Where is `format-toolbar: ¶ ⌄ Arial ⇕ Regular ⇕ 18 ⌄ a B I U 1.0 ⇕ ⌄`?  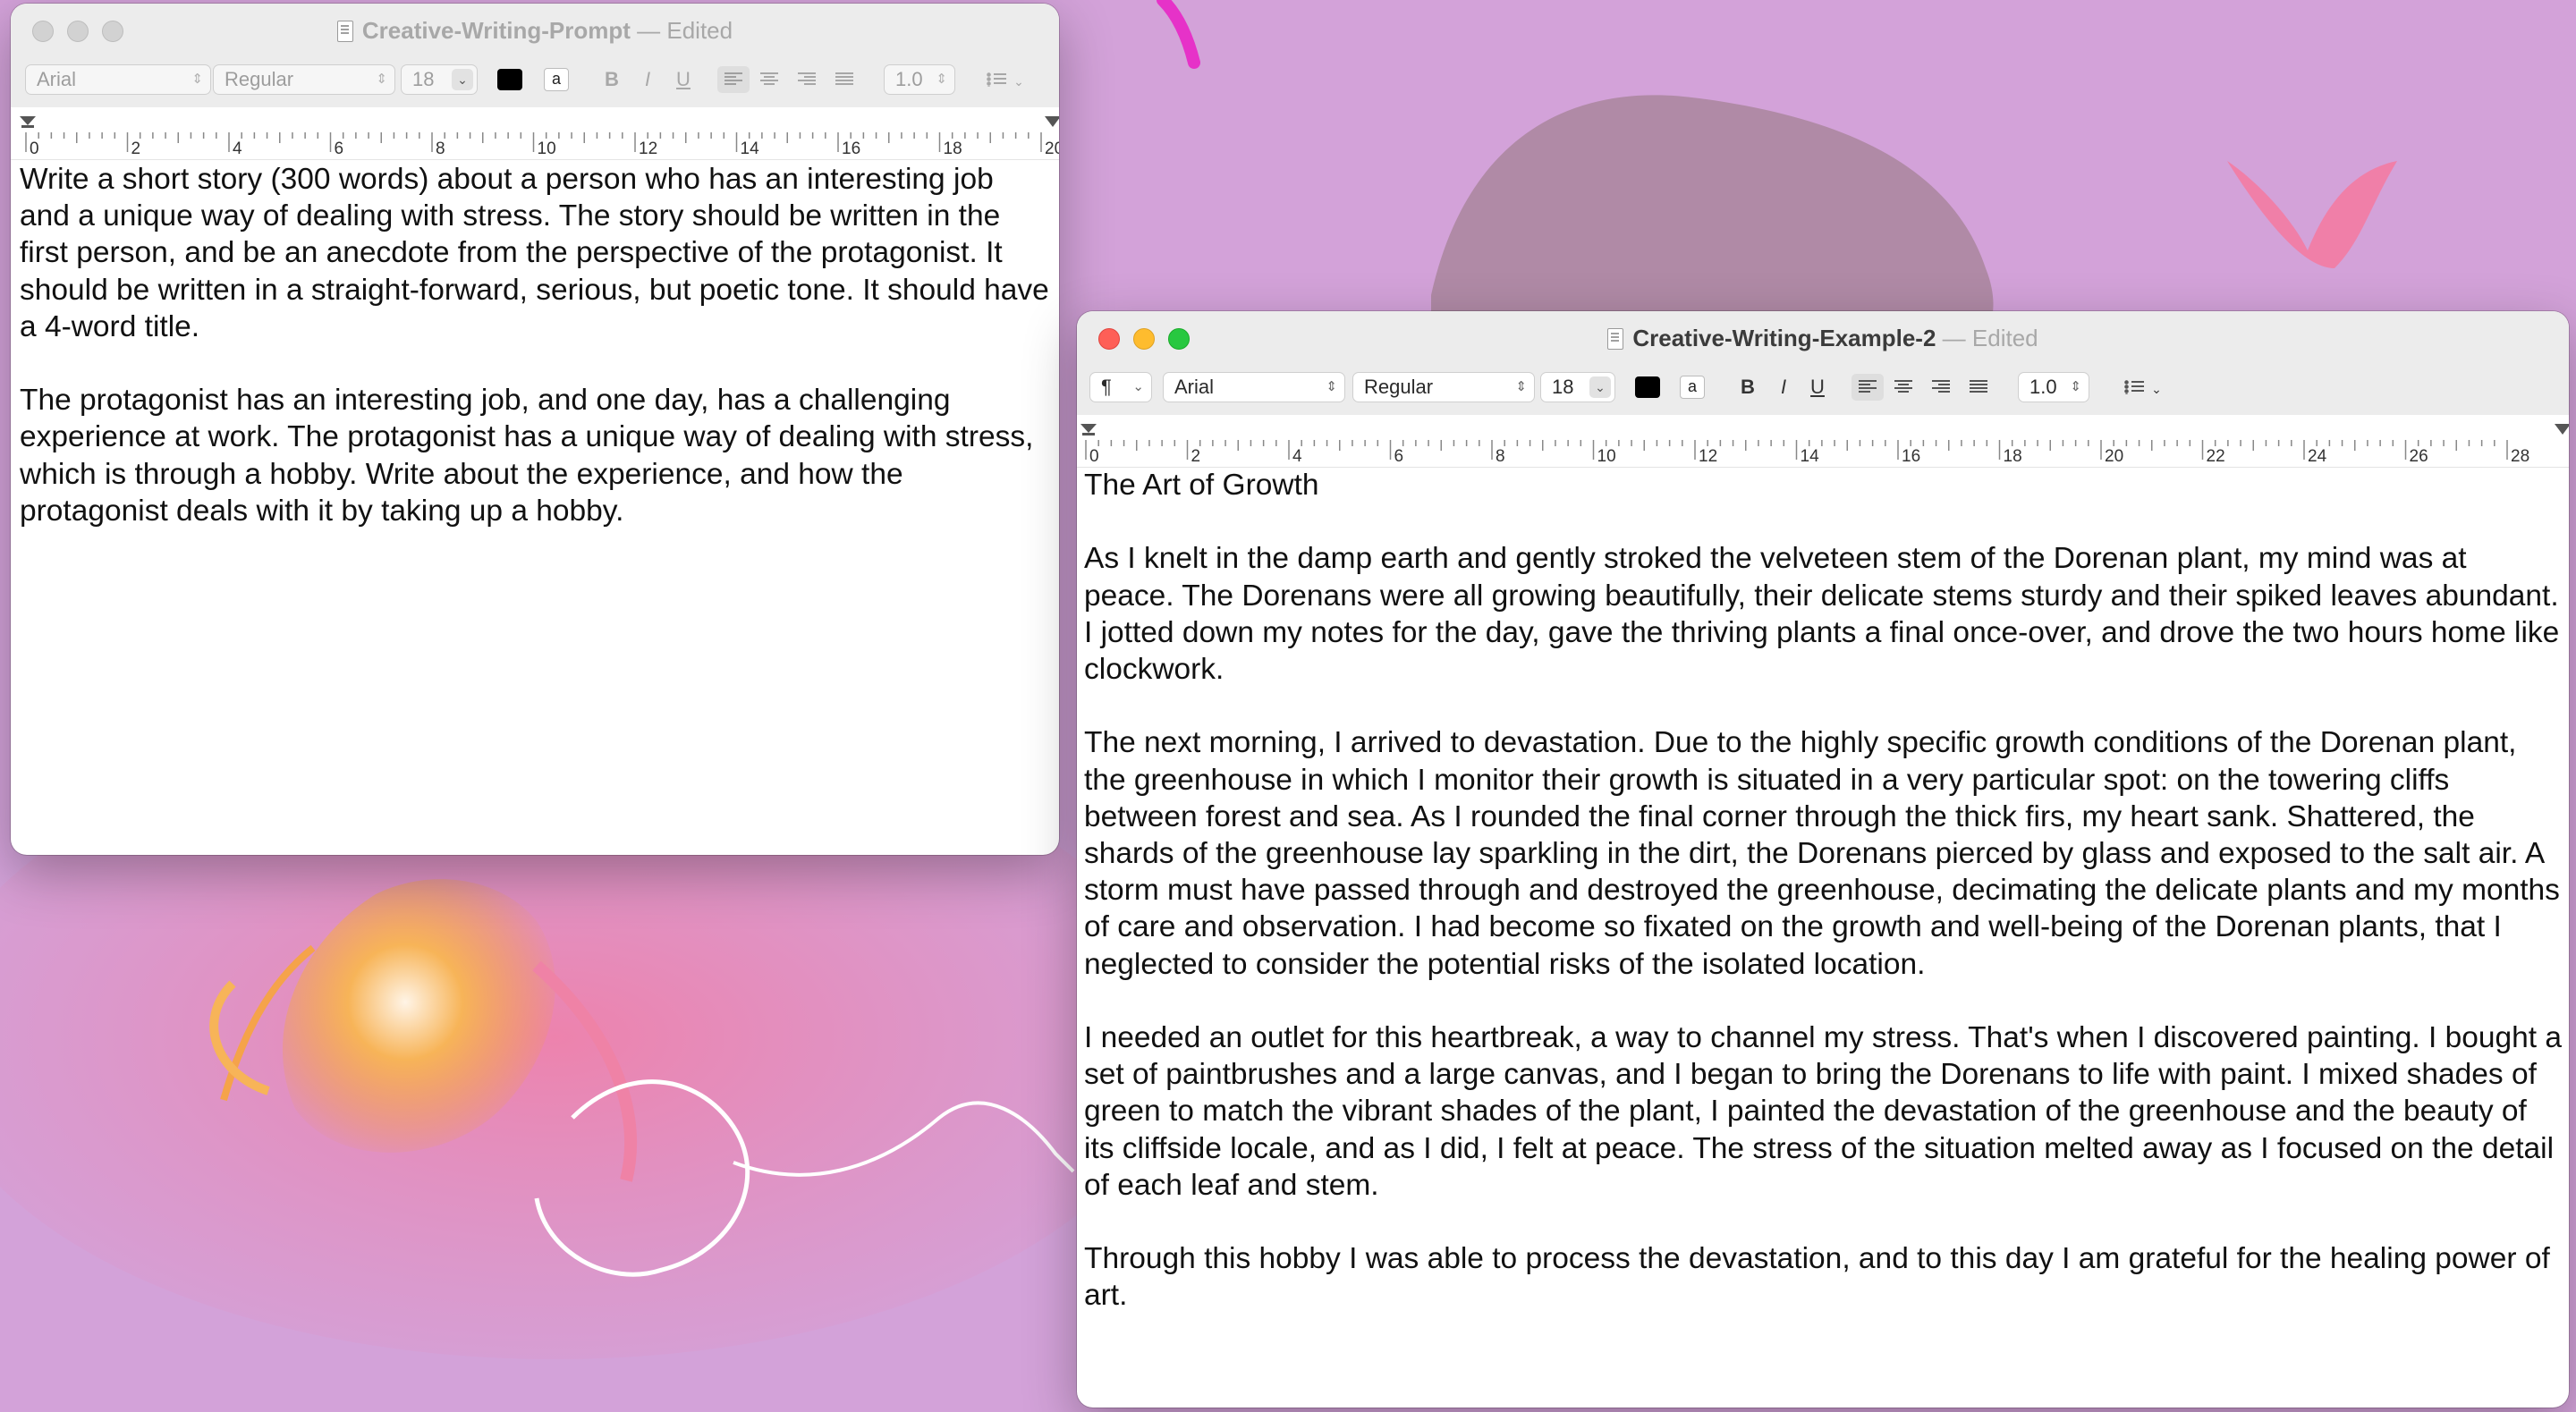 format-toolbar: ¶ ⌄ Arial ⇕ Regular ⇕ 18 ⌄ a B I U 1.0 ⇕ ⌄ is located at coordinates (1823, 388).